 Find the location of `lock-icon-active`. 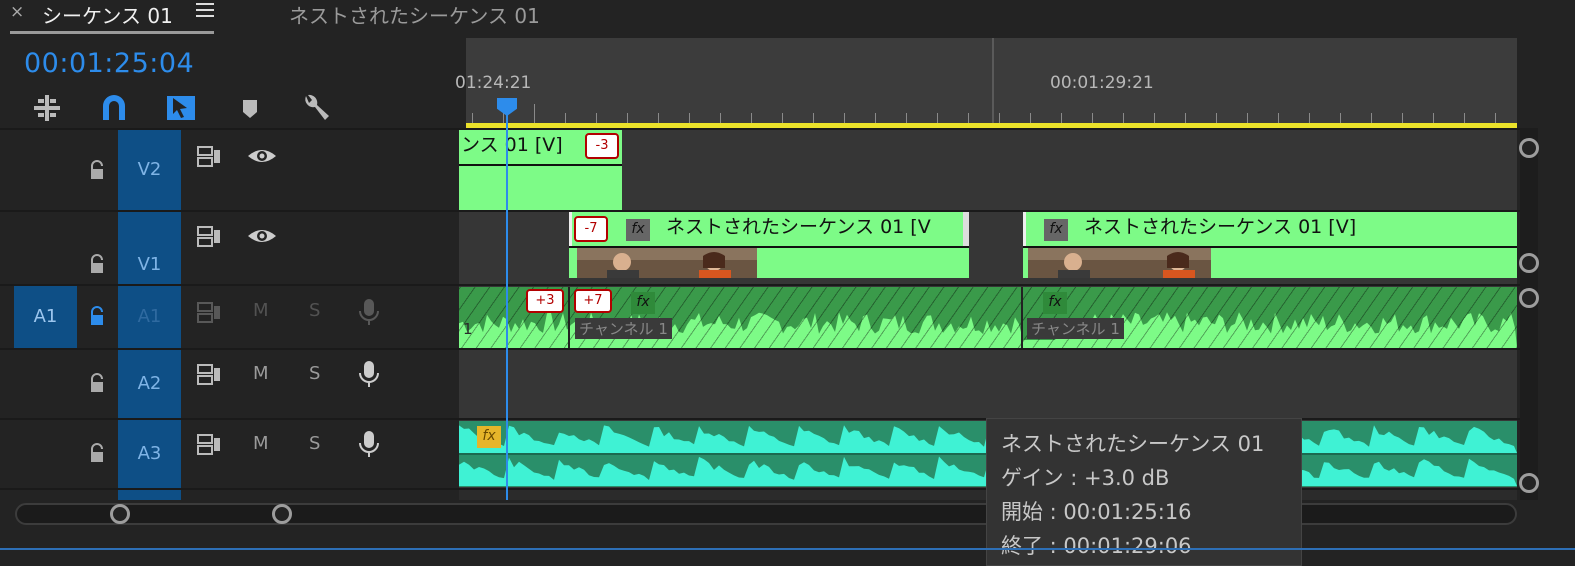

lock-icon-active is located at coordinates (97, 316).